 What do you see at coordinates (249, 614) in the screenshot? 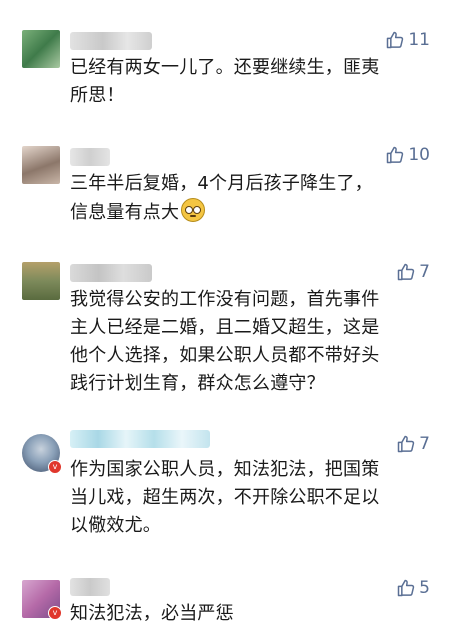
I see `comment-text: 知法犯法，必当严惩` at bounding box center [249, 614].